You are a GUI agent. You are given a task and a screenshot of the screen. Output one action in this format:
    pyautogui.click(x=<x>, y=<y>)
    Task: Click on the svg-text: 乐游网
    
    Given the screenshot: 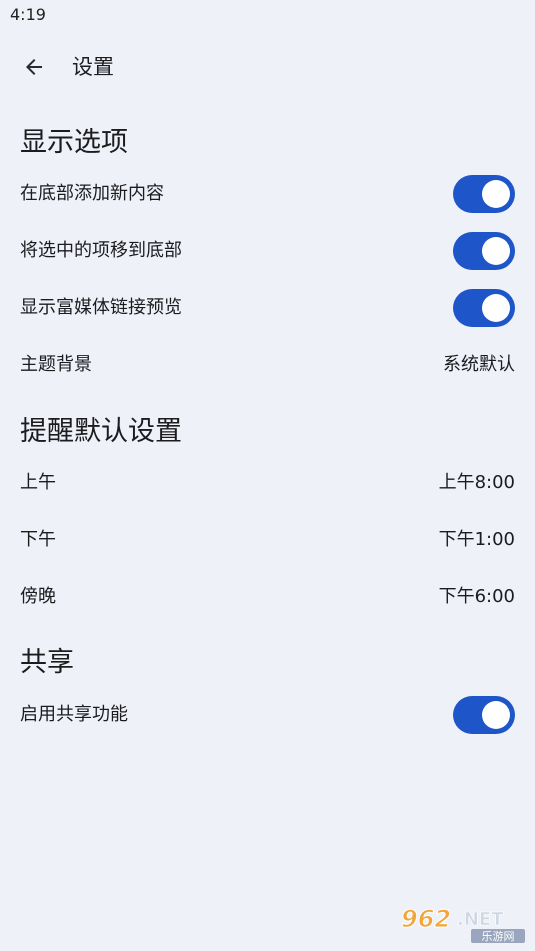 What is the action you would take?
    pyautogui.click(x=498, y=936)
    